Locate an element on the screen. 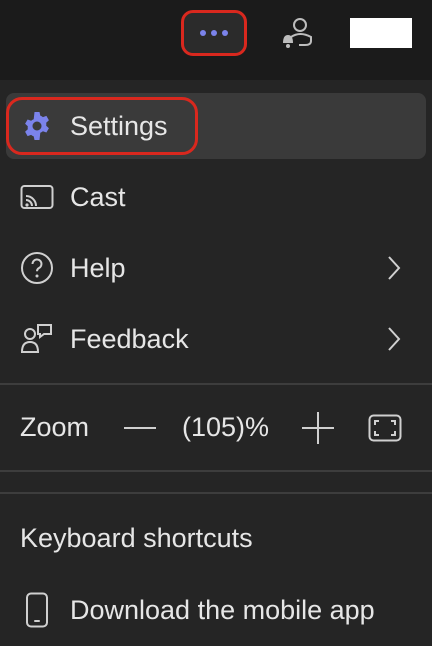  settings-highlight-annotation is located at coordinates (102, 126).